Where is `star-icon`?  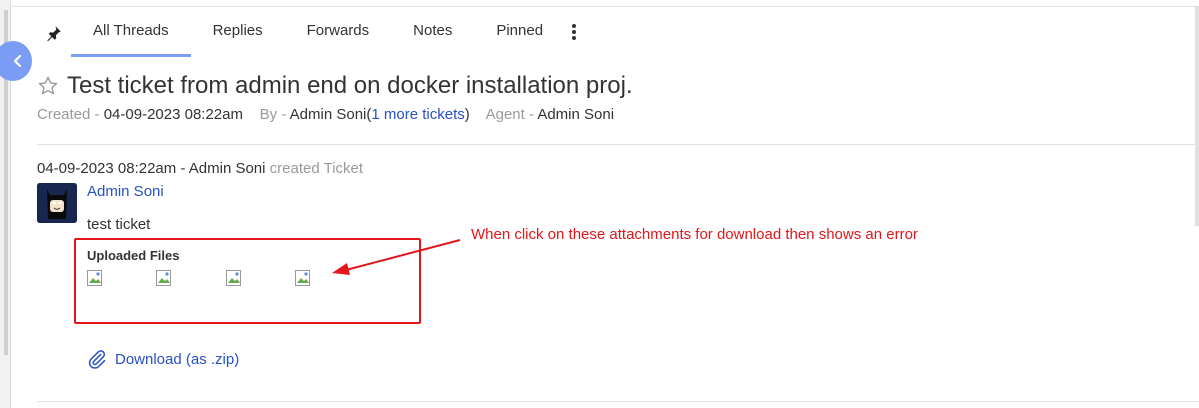
star-icon is located at coordinates (48, 86).